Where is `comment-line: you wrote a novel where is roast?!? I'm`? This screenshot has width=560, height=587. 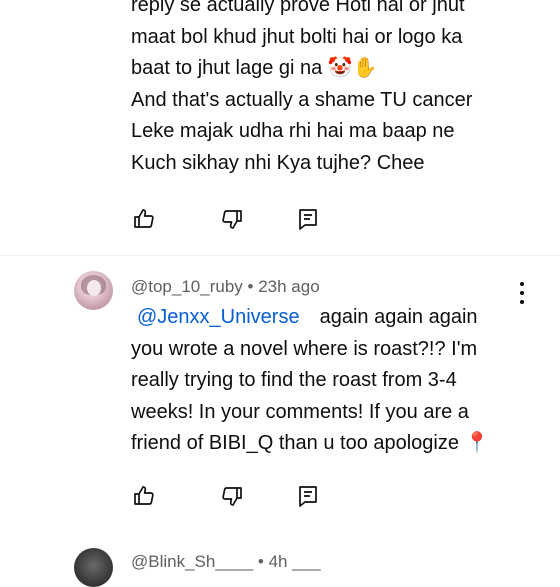 comment-line: you wrote a novel where is roast?!? I'm is located at coordinates (304, 348).